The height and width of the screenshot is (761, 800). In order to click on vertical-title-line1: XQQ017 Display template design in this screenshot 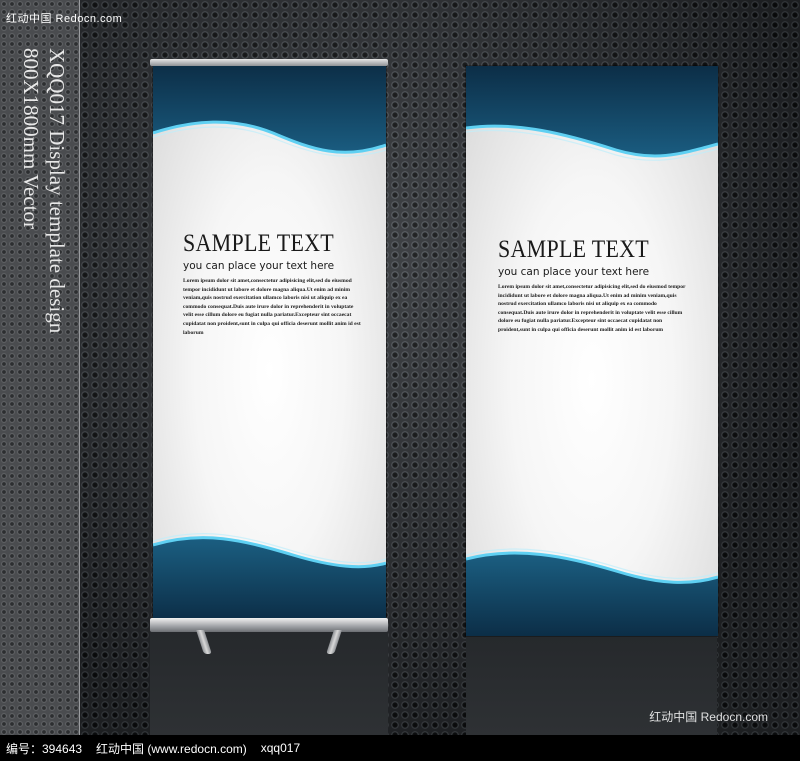, I will do `click(57, 191)`.